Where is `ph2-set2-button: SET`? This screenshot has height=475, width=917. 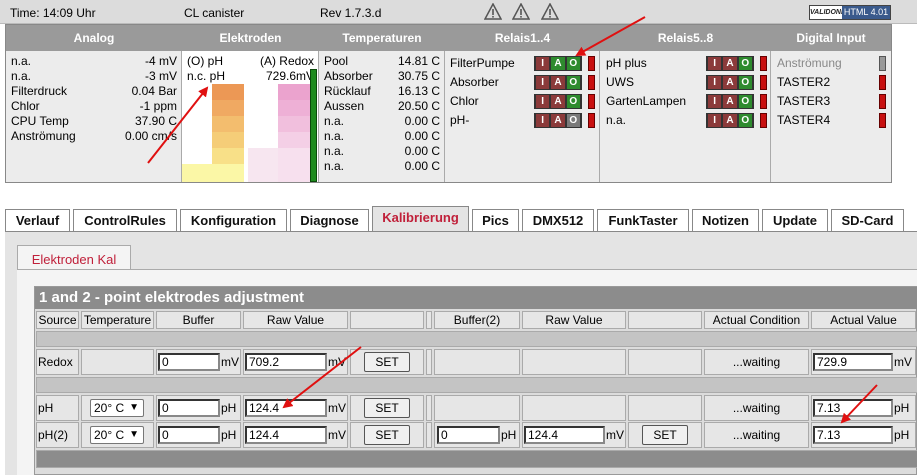
ph2-set2-button: SET is located at coordinates (665, 435).